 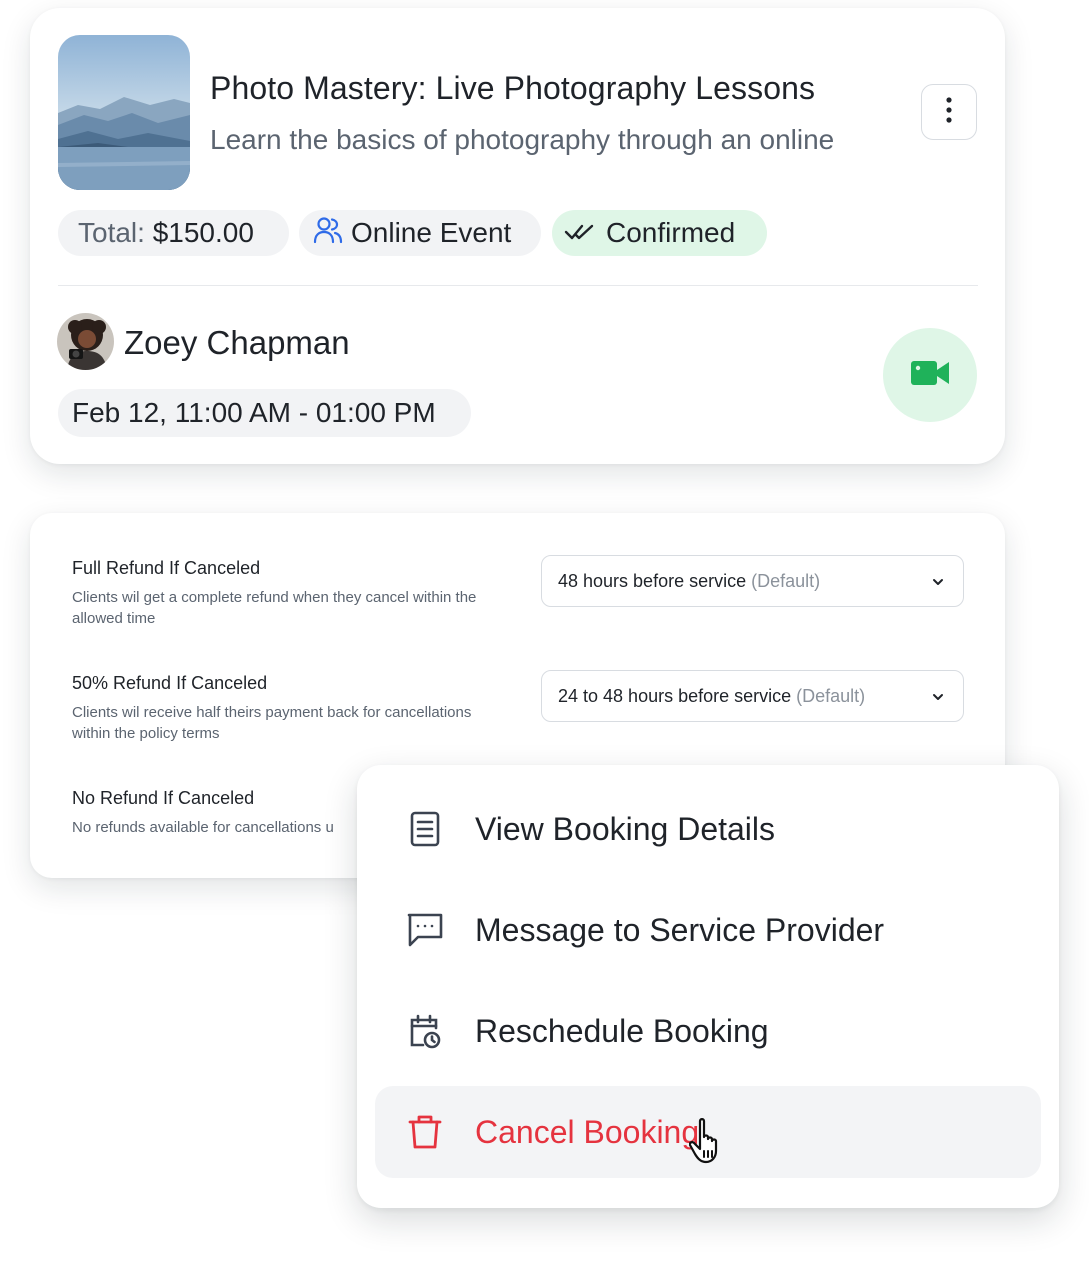 I want to click on document-icon, so click(x=425, y=829).